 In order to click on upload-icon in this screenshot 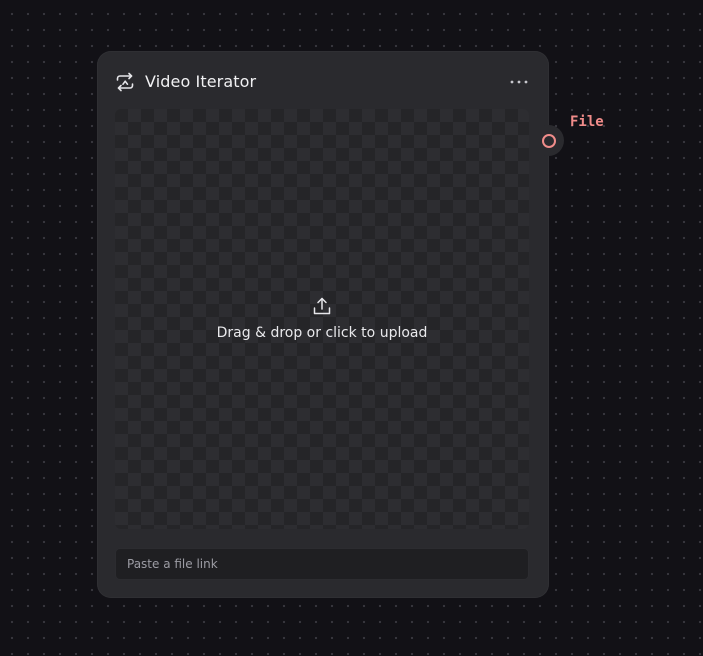, I will do `click(322, 306)`.